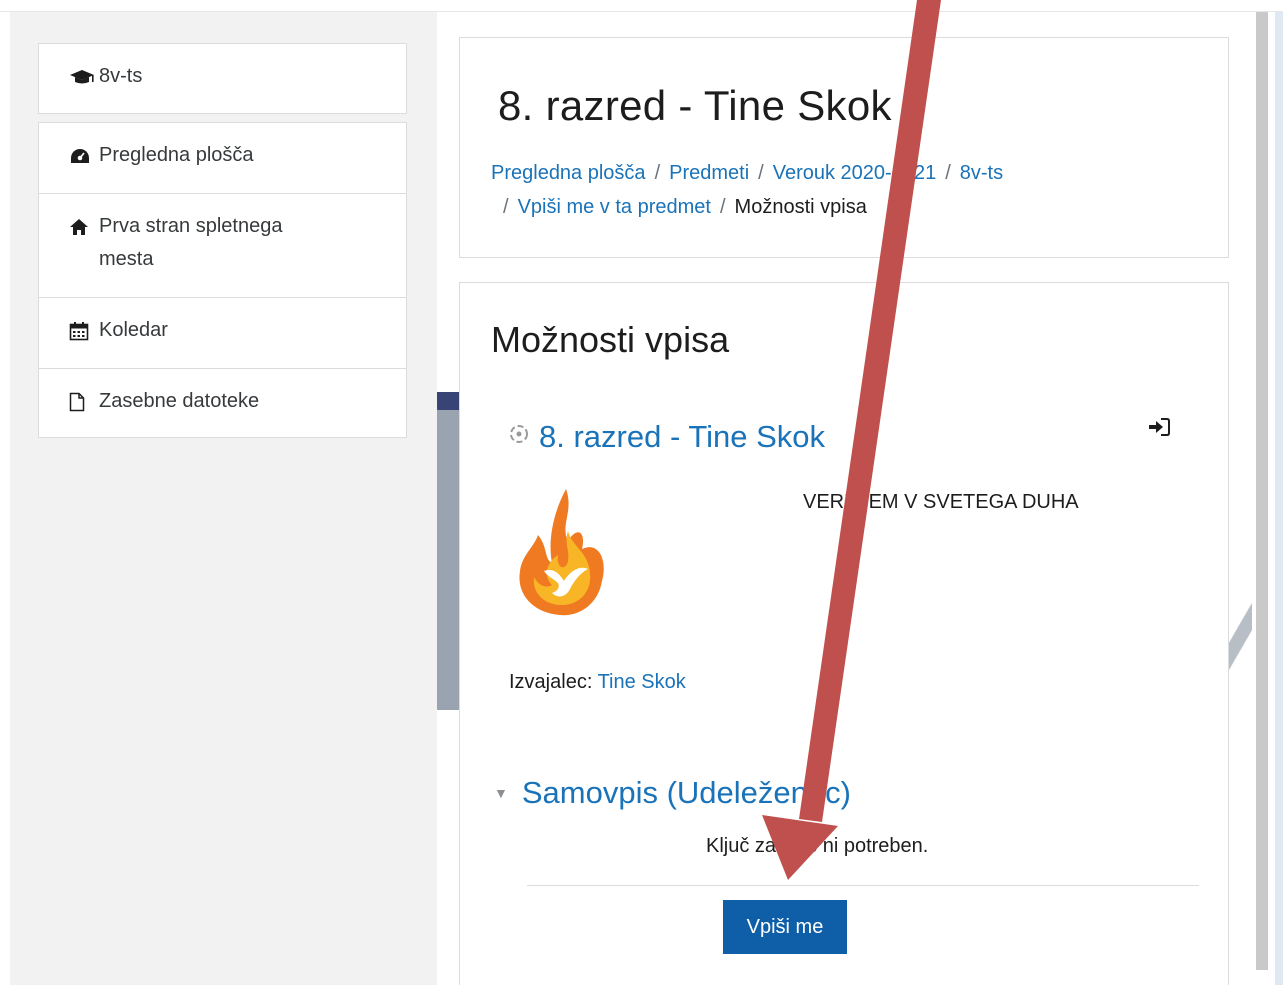 Image resolution: width=1283 pixels, height=985 pixels. I want to click on nav-item-private-files: Zasebne datoteke, so click(222, 393).